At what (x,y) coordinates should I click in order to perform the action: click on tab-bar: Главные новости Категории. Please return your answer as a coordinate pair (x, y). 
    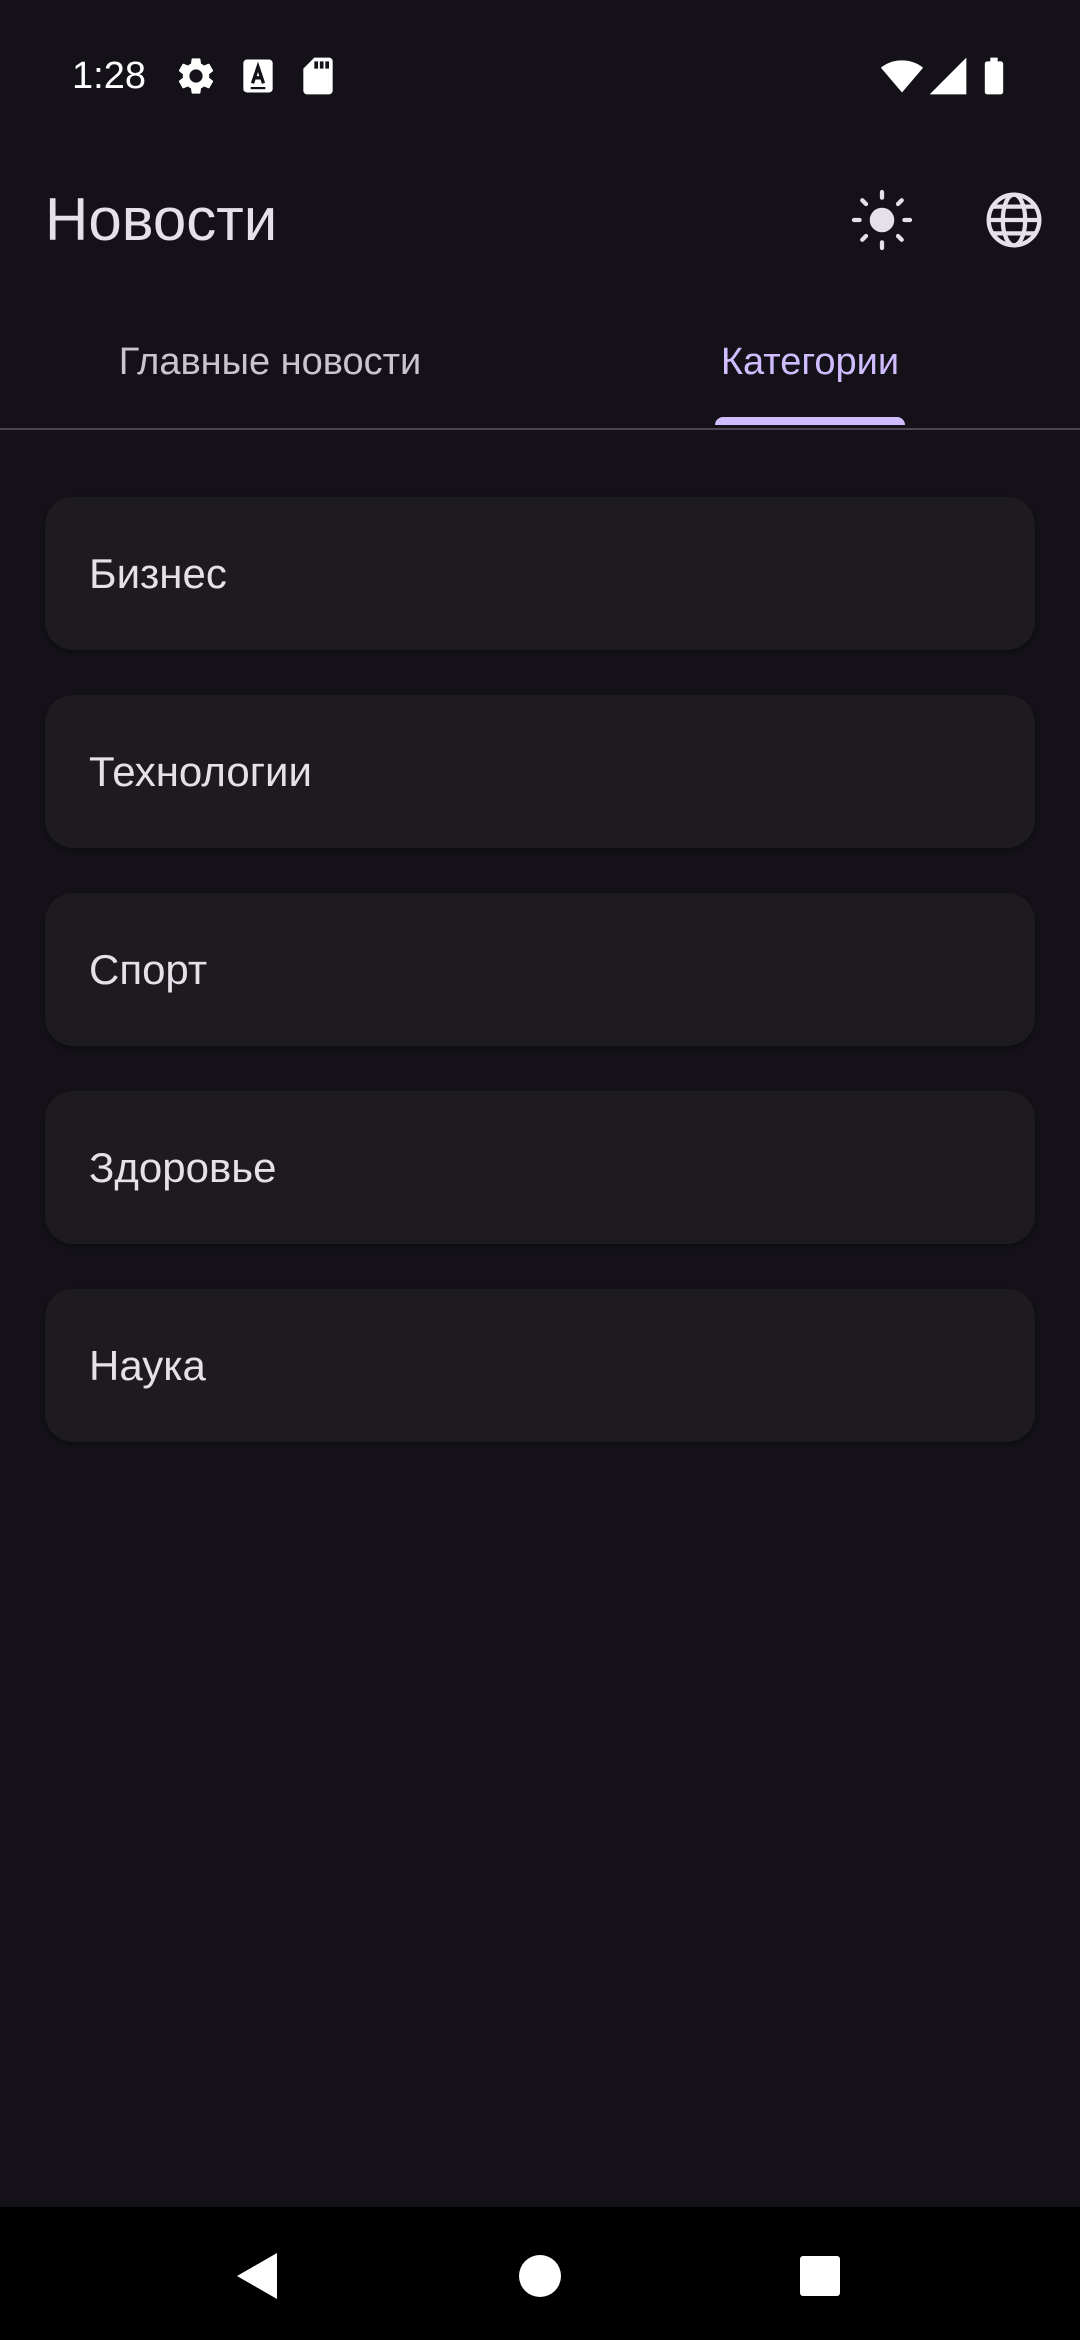
    Looking at the image, I should click on (540, 365).